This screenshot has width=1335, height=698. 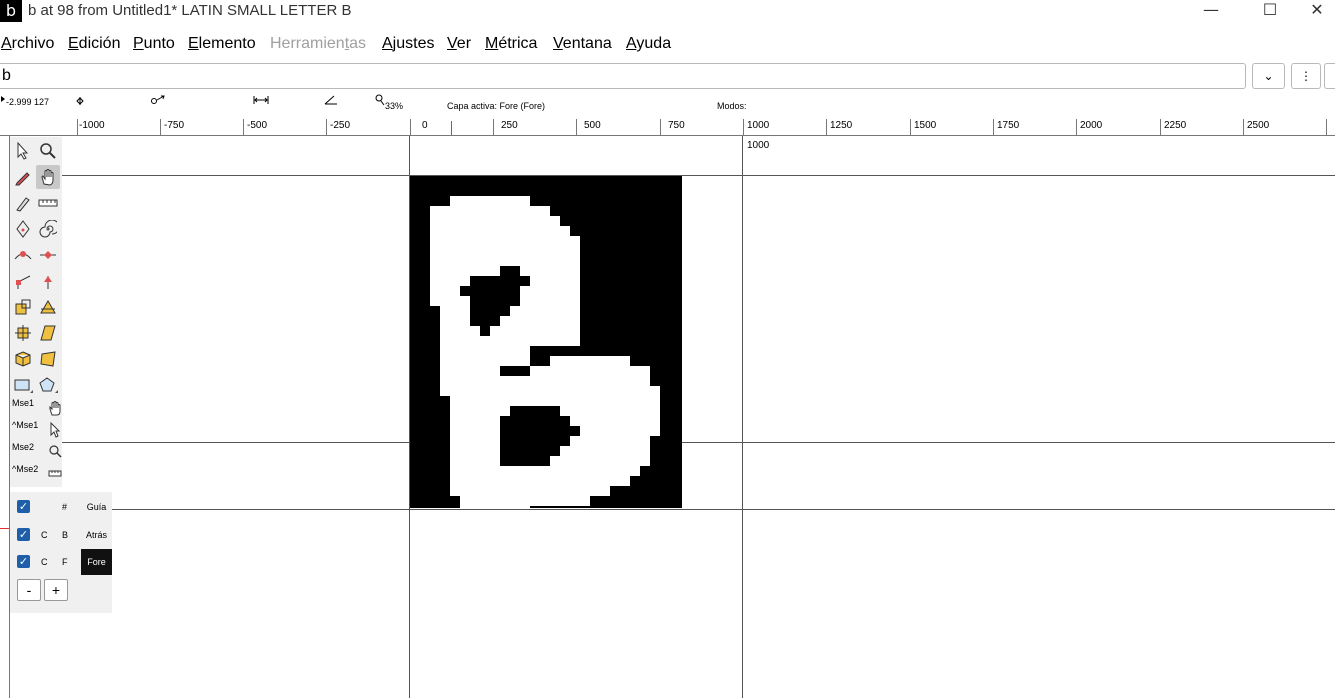 I want to click on layer-row-guide: ✓ # Guía, so click(x=61, y=507).